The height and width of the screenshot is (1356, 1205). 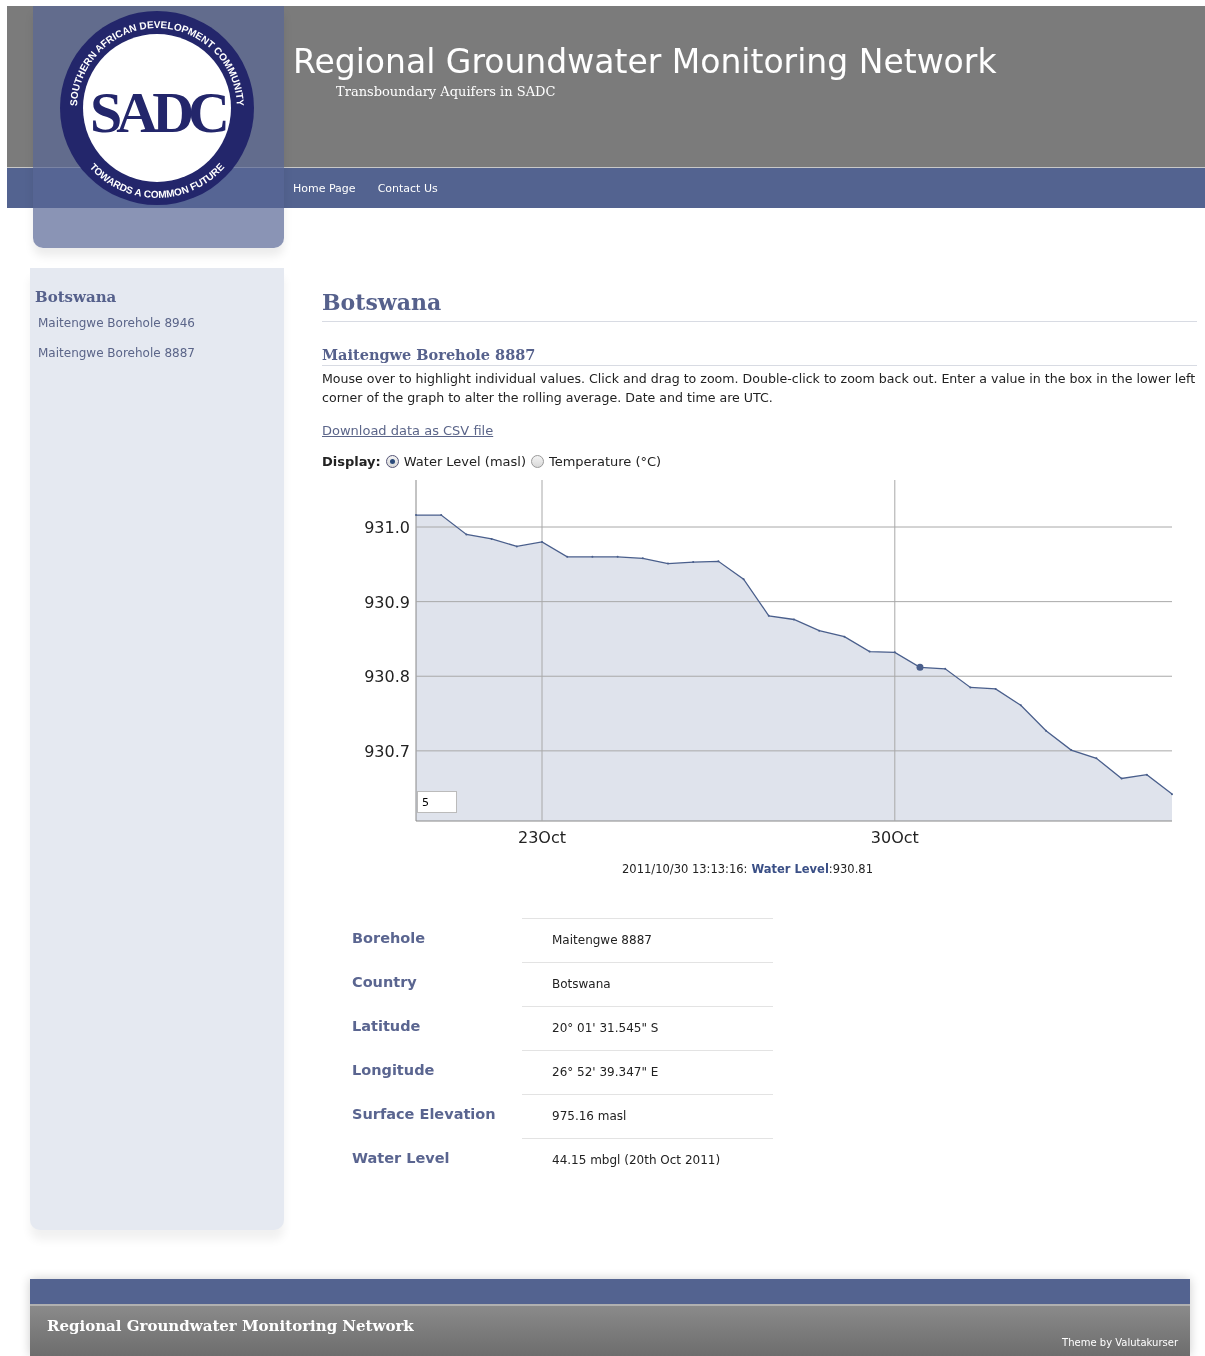 I want to click on detail-label: Longitude, so click(x=394, y=1070).